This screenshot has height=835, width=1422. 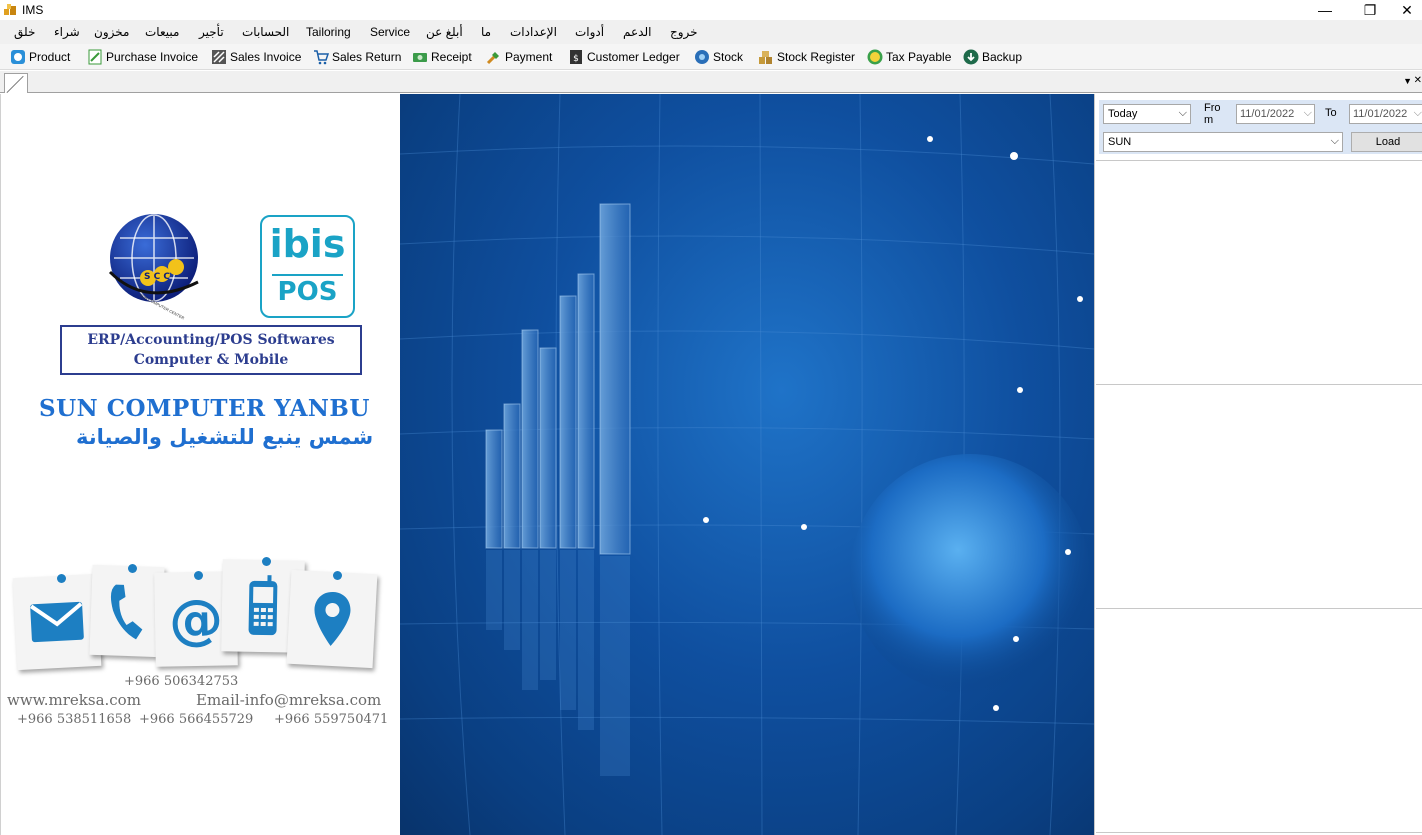 I want to click on product-button: Product, so click(x=40, y=57).